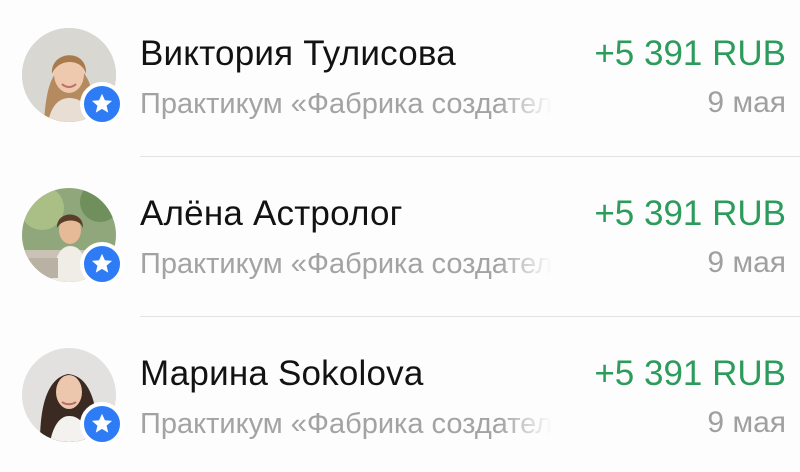  Describe the element at coordinates (271, 213) in the screenshot. I see `contact-name: Алёна Астролог` at that location.